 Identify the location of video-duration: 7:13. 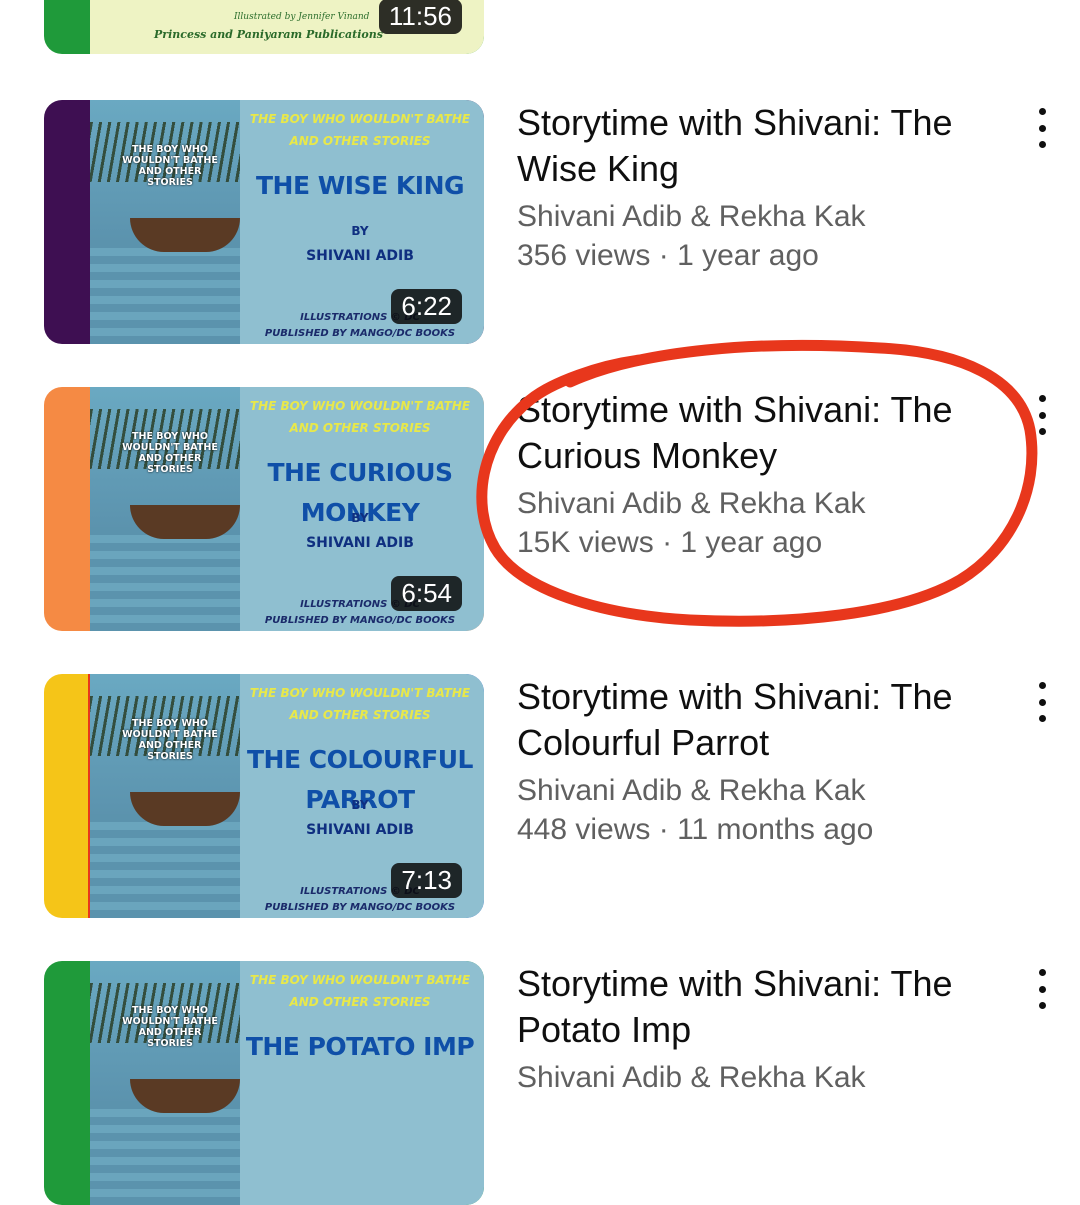
(426, 880).